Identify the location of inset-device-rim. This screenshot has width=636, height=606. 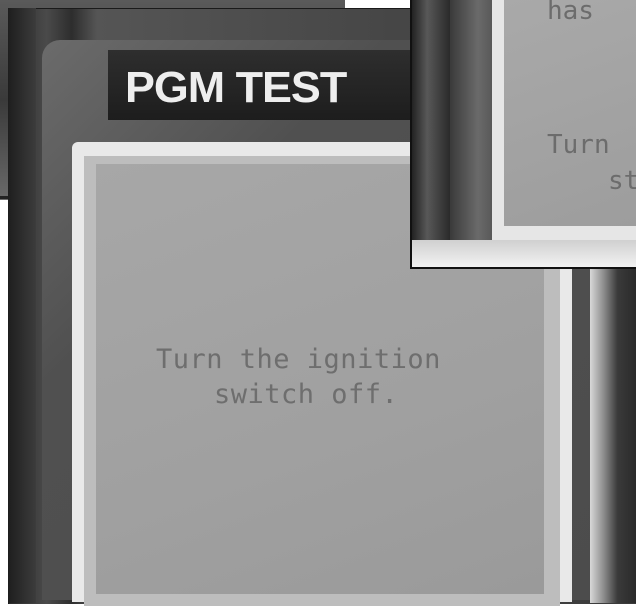
(431, 133).